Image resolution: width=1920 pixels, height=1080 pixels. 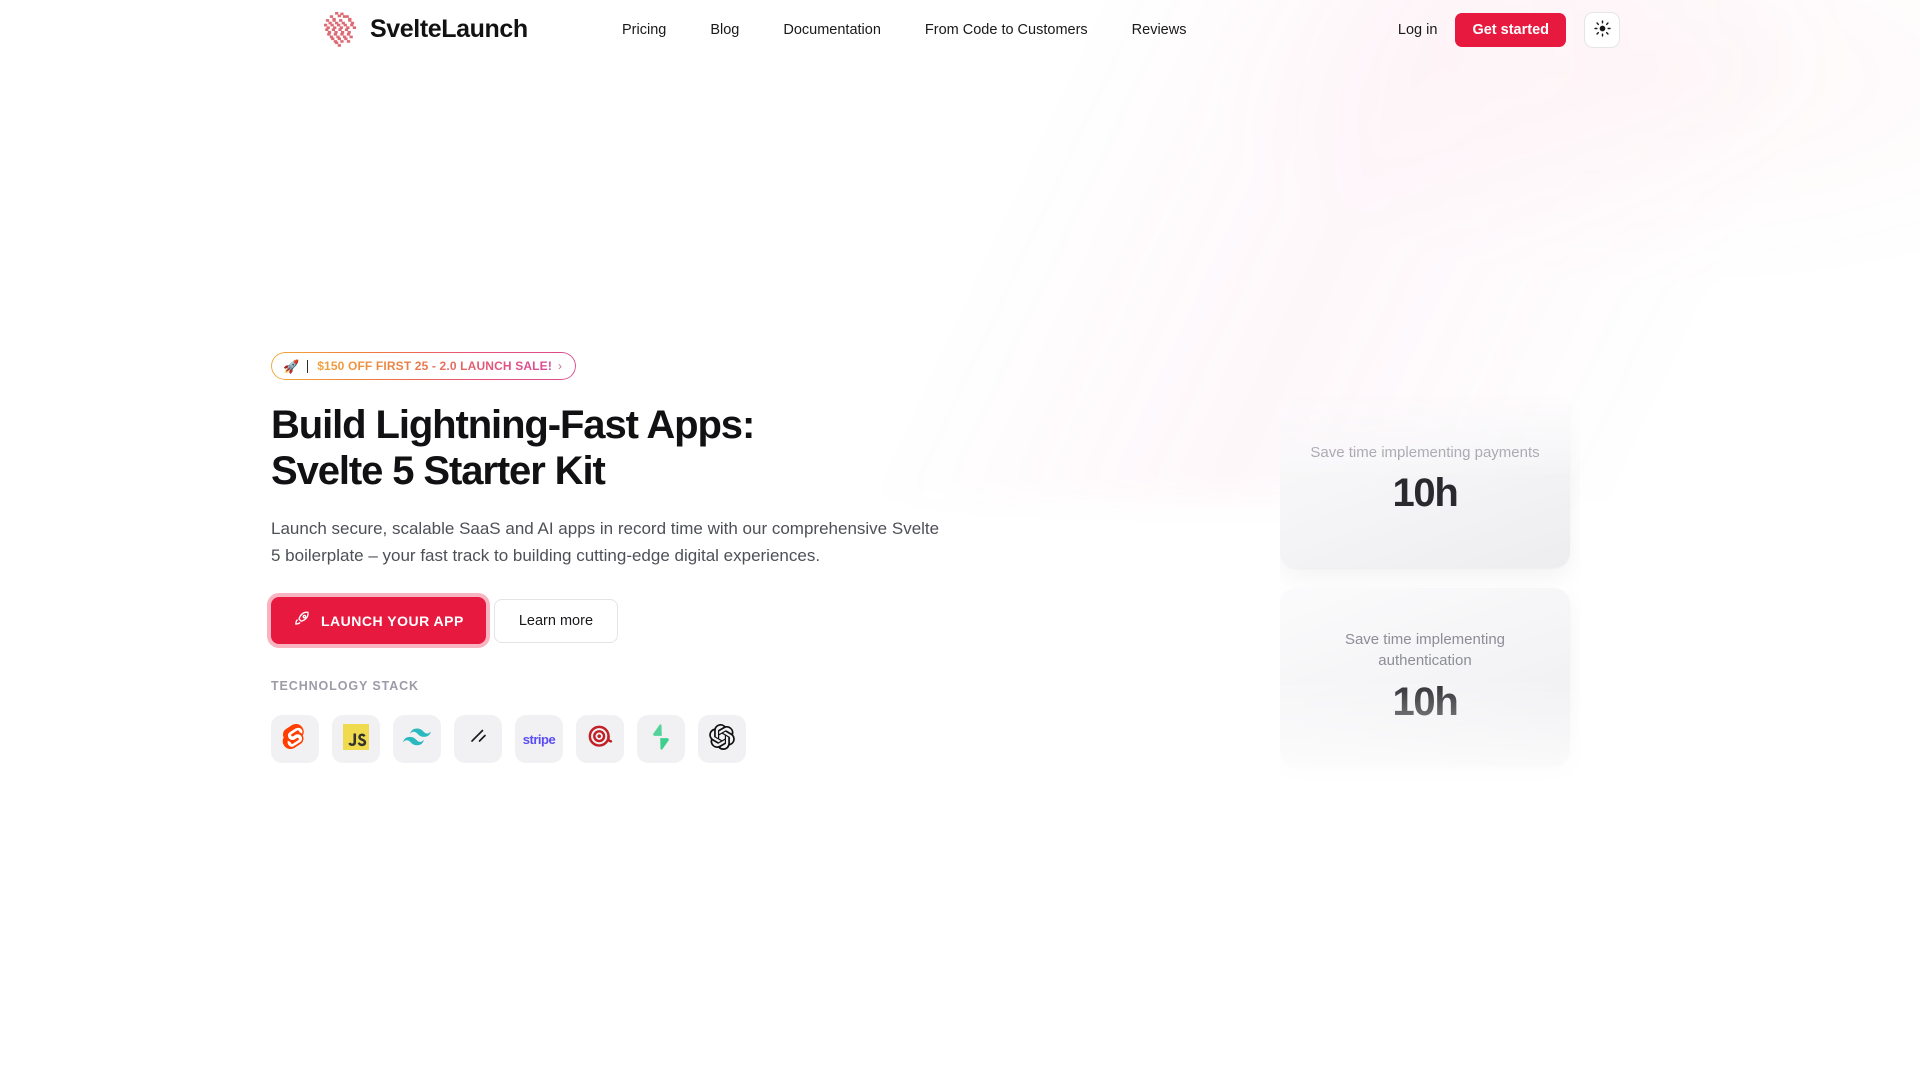 I want to click on nav-item-documentation: Documentation, so click(x=832, y=30).